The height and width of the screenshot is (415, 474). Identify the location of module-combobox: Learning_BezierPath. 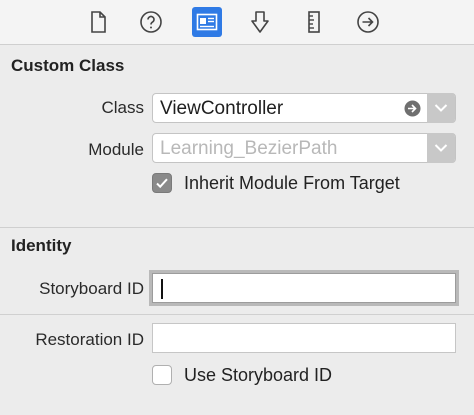
(304, 148).